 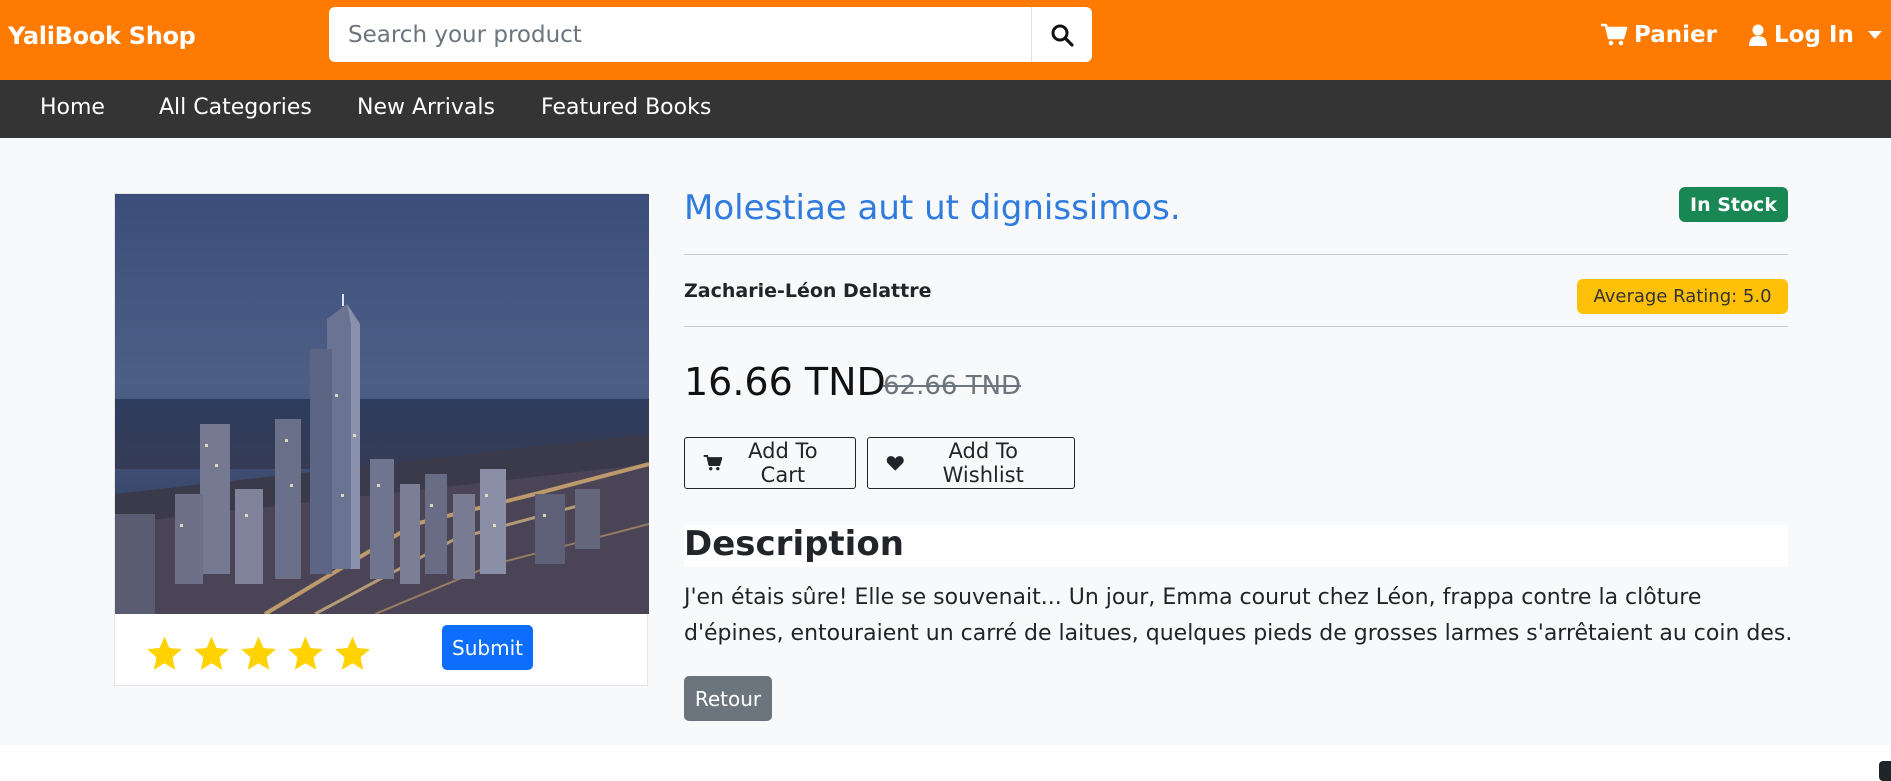 What do you see at coordinates (1733, 204) in the screenshot?
I see `stock-badge: In Stock` at bounding box center [1733, 204].